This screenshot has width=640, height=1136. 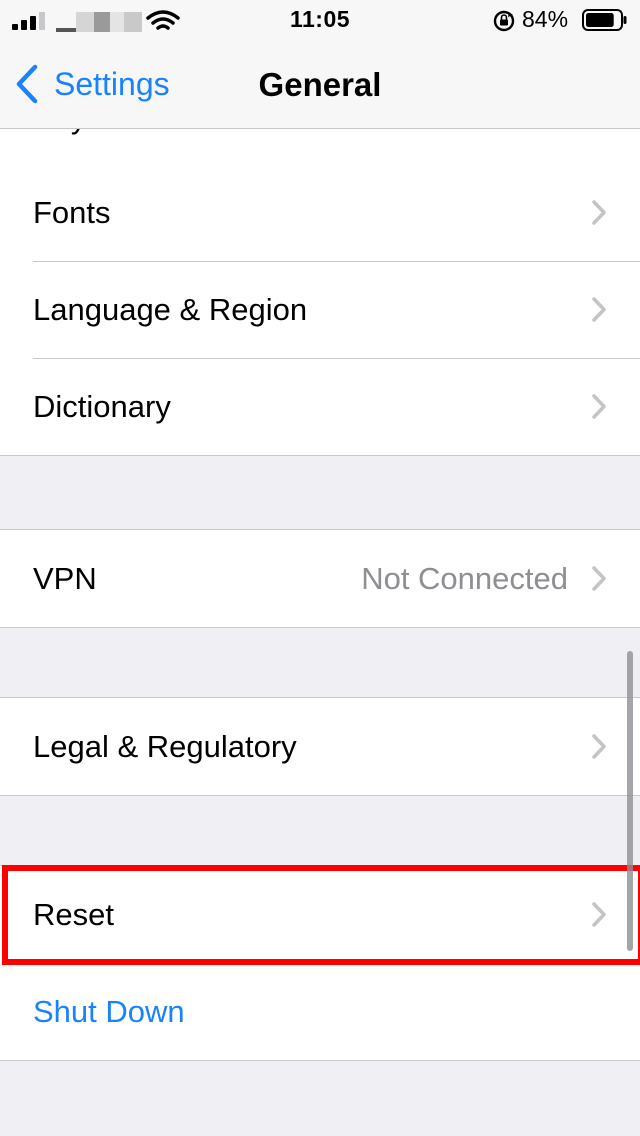 I want to click on vpn-status-value: Not Connected, so click(x=464, y=578).